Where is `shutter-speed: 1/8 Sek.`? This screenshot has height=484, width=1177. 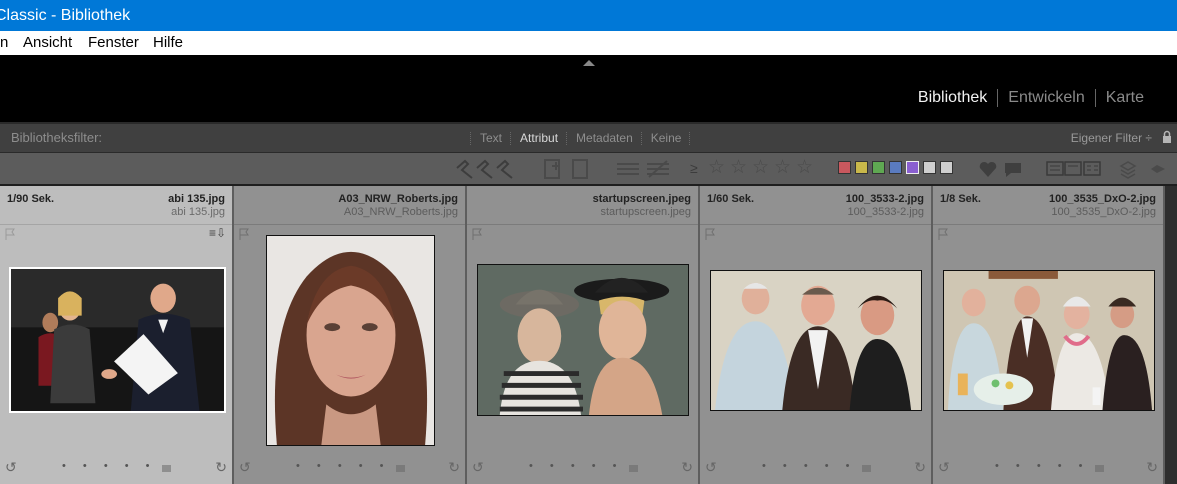
shutter-speed: 1/8 Sek. is located at coordinates (960, 199).